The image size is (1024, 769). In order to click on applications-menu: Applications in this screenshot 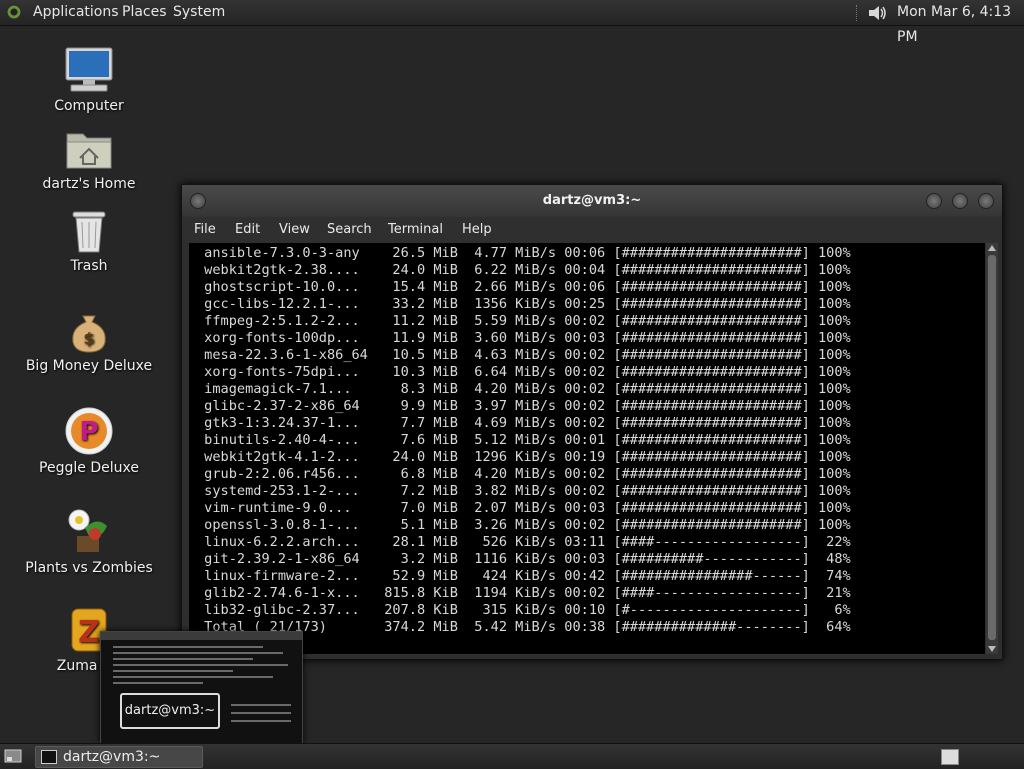, I will do `click(76, 12)`.